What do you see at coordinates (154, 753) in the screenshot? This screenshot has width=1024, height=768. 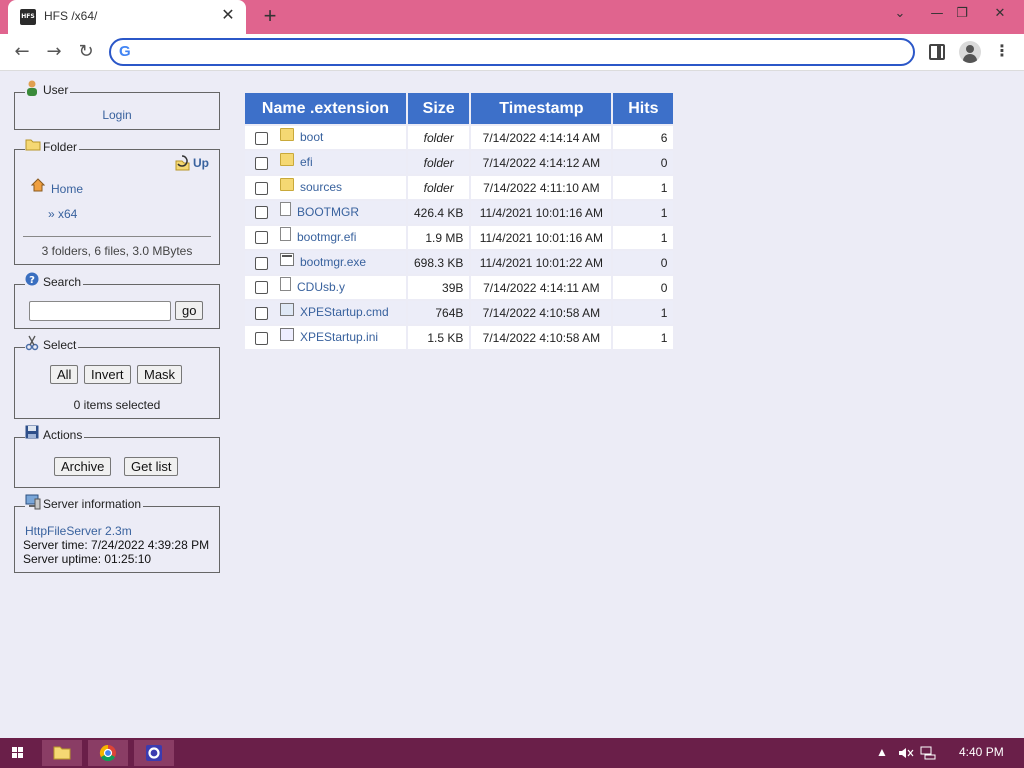 I see `settings-taskbar-button` at bounding box center [154, 753].